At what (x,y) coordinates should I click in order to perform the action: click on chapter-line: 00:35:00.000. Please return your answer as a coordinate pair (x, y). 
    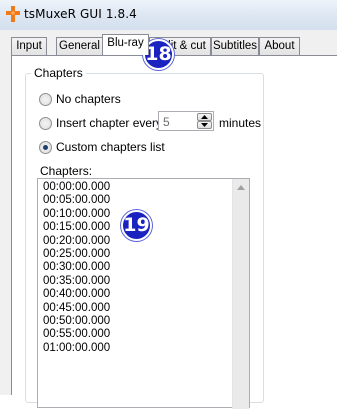
    Looking at the image, I should click on (77, 280).